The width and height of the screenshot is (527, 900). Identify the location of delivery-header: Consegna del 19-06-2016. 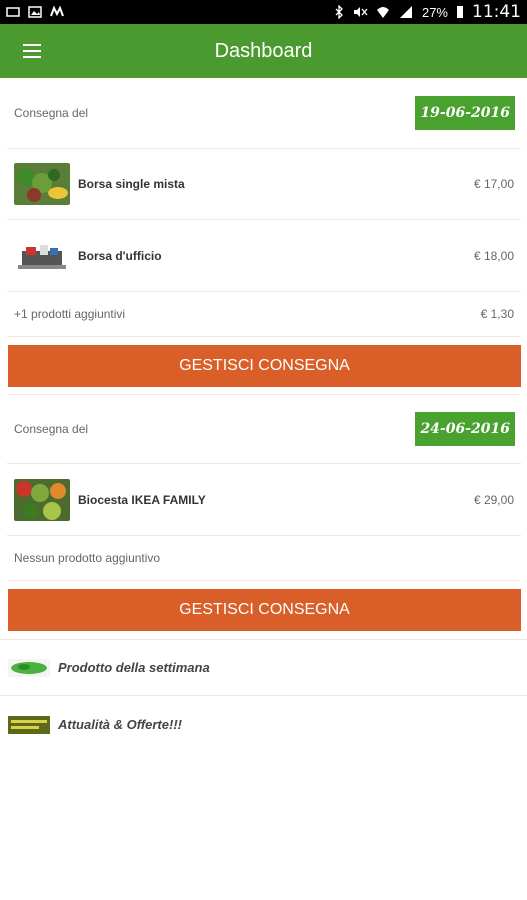
(264, 113).